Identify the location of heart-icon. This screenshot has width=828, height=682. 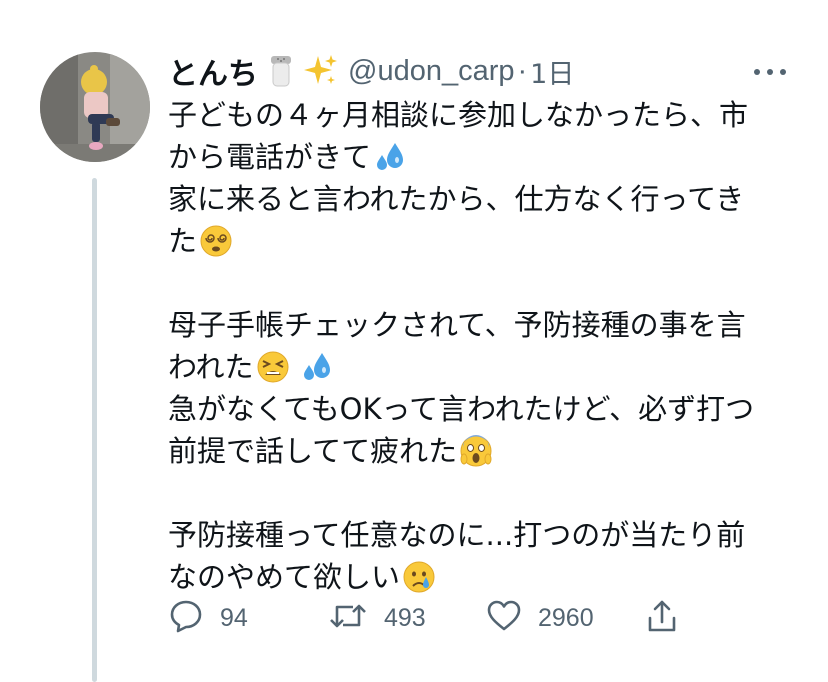
(504, 618).